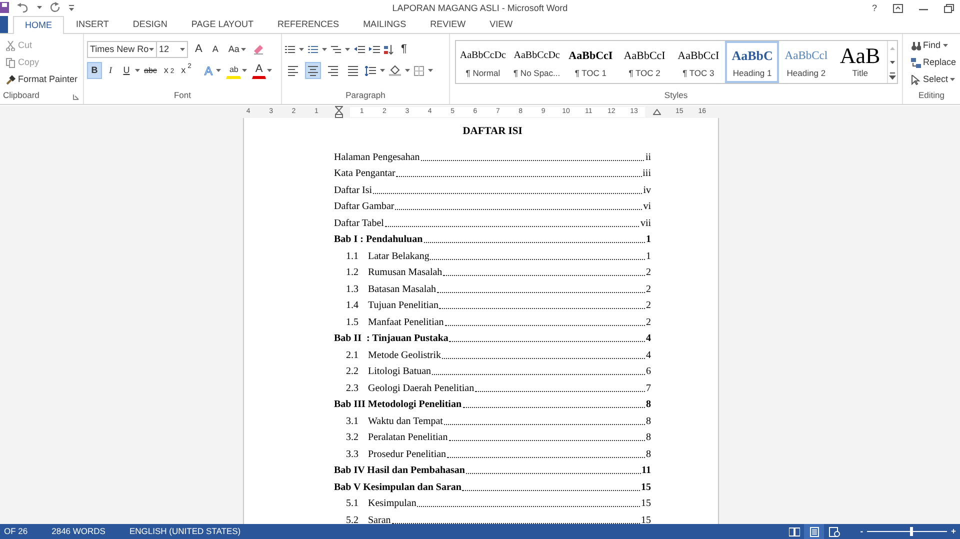  What do you see at coordinates (648, 289) in the screenshot?
I see `page-number: 2` at bounding box center [648, 289].